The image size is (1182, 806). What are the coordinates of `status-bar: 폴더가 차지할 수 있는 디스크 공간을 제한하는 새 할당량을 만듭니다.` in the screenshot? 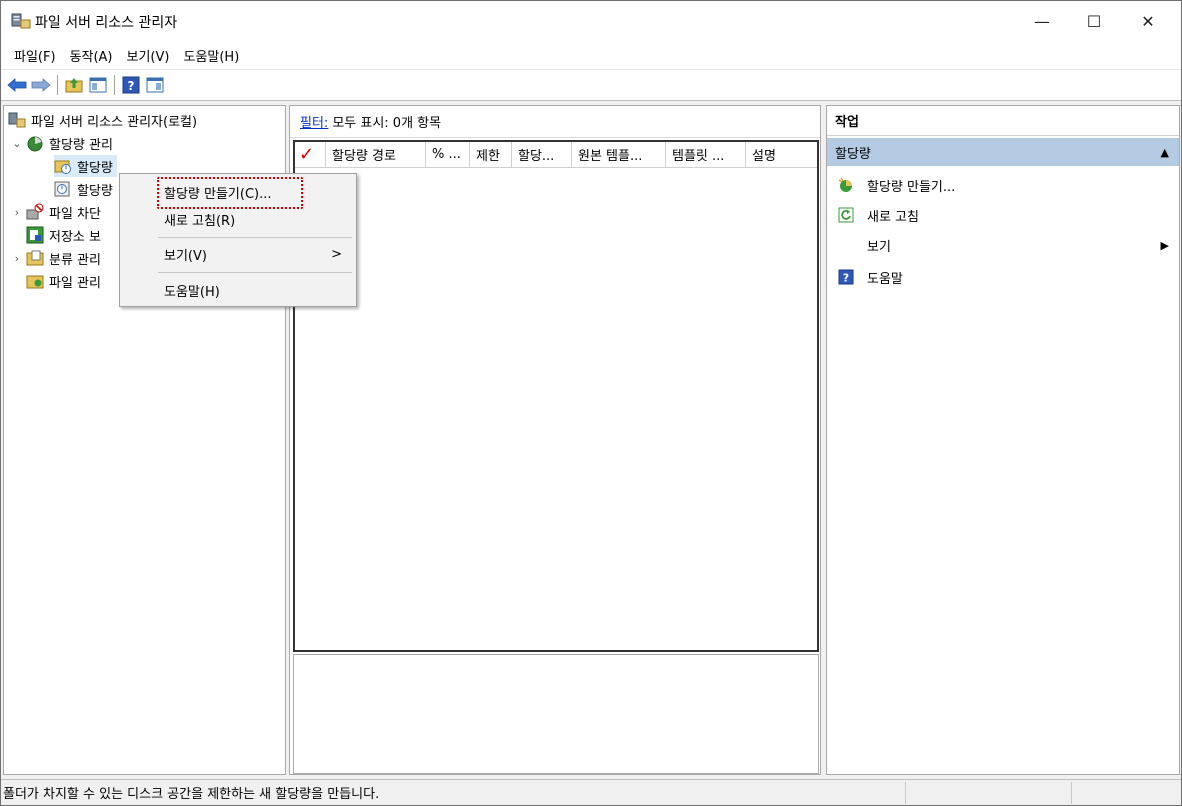 It's located at (591, 792).